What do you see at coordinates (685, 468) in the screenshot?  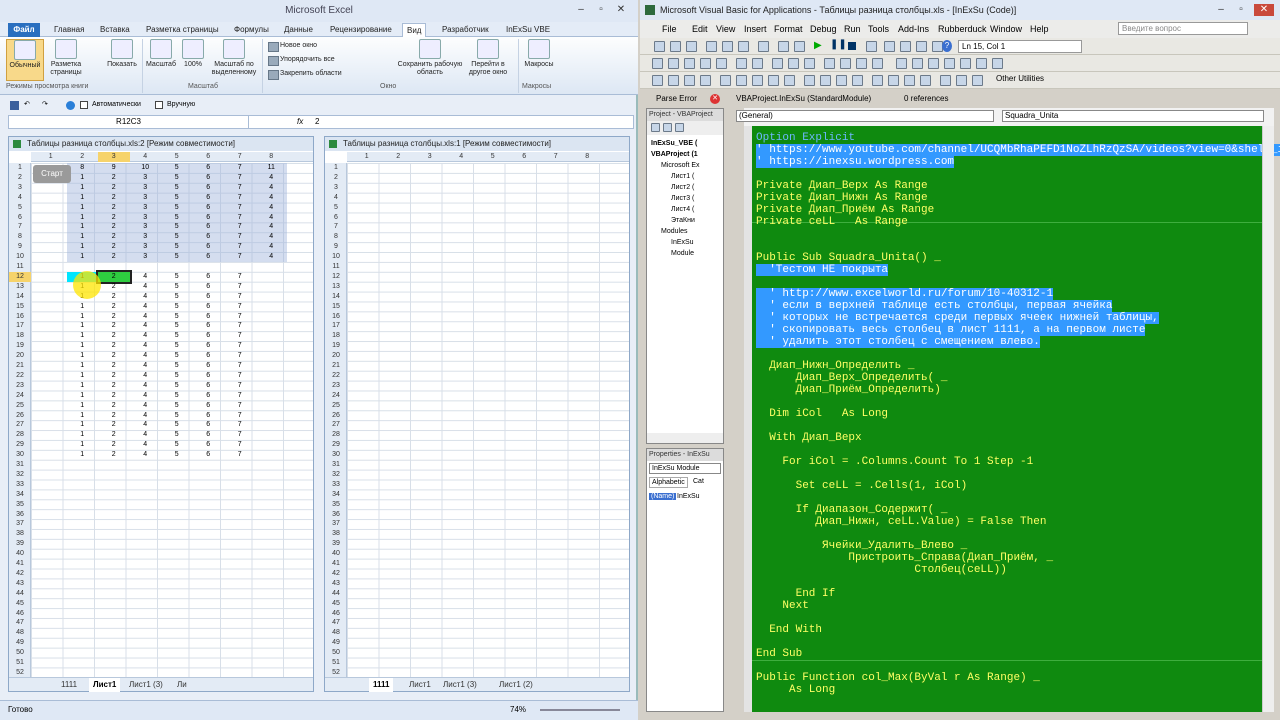 I see `object-dropdown: InExSu Module` at bounding box center [685, 468].